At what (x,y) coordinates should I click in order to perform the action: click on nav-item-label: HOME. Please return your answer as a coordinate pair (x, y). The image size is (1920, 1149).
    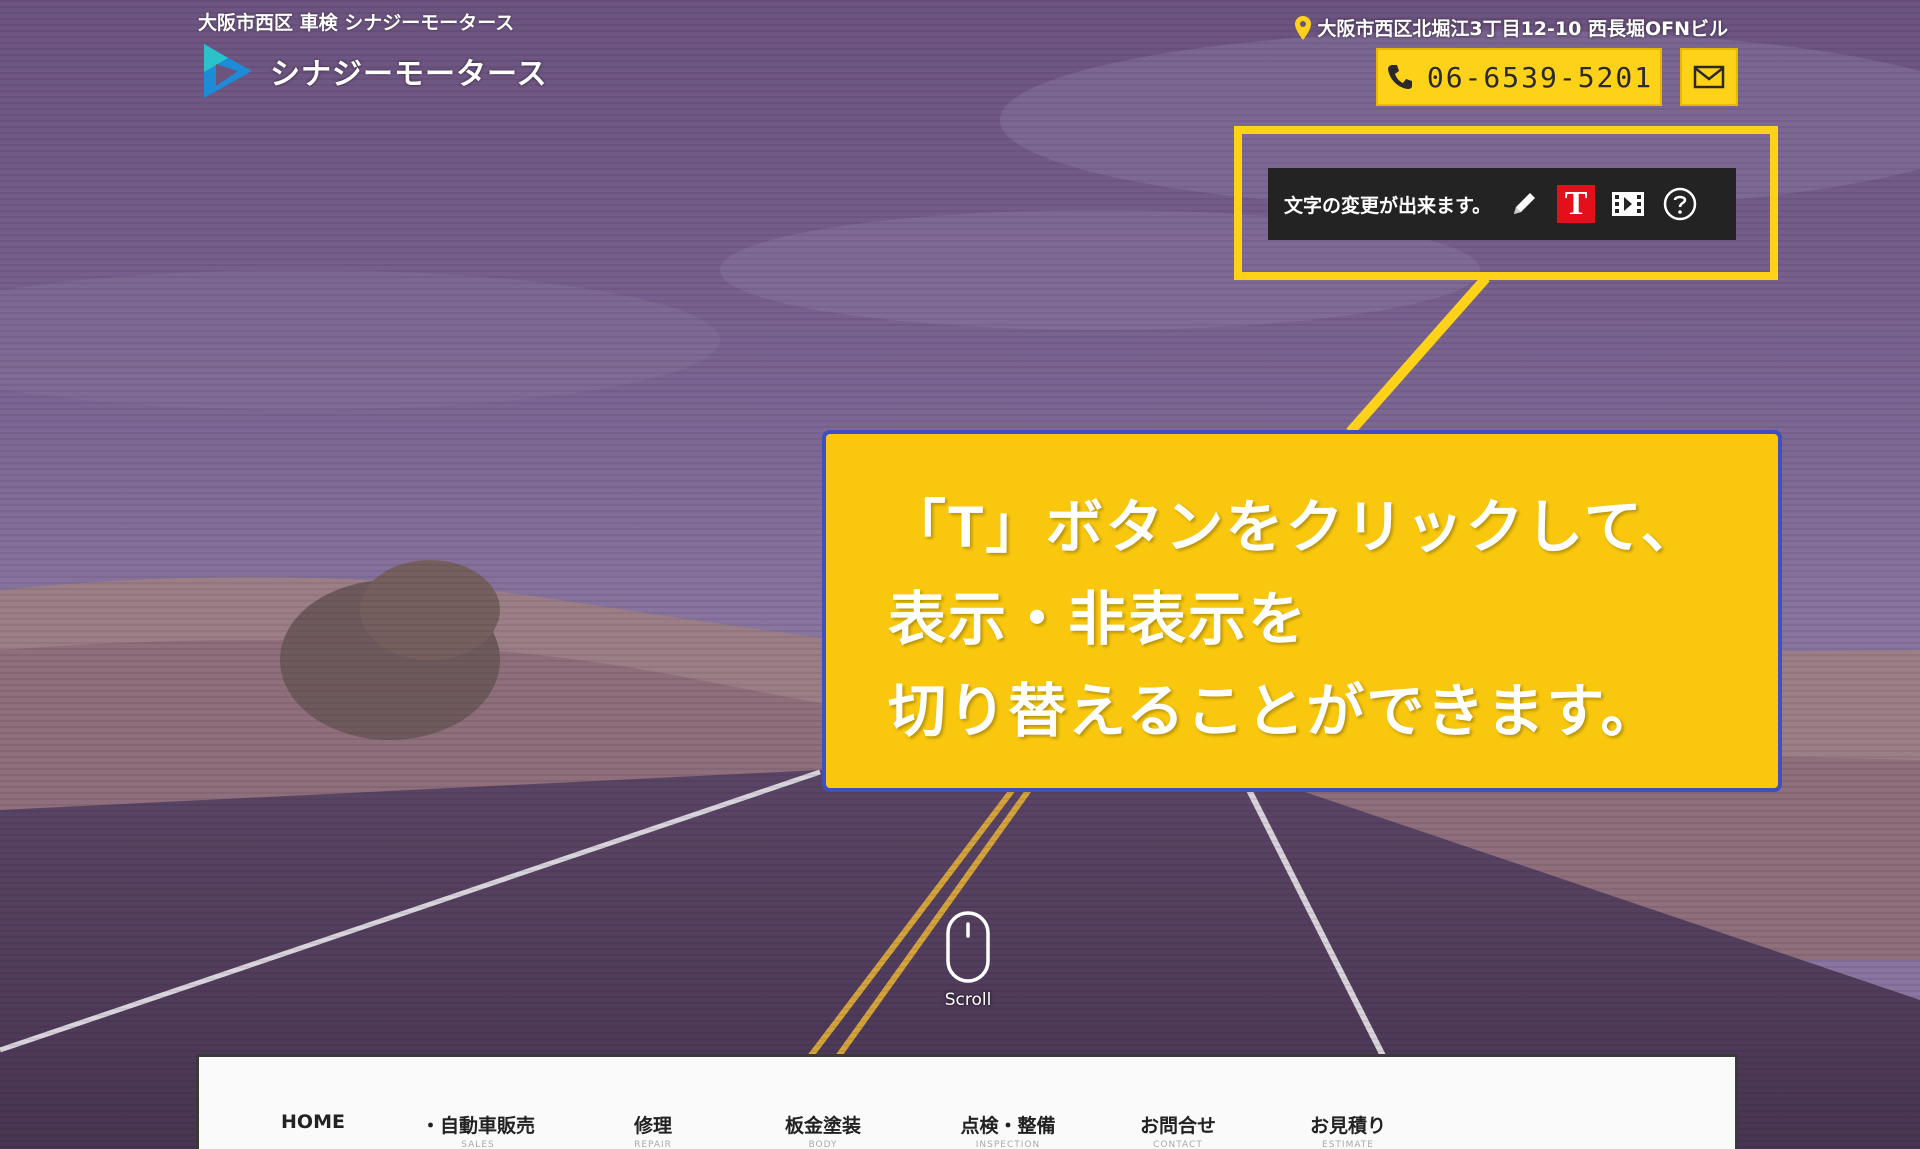
    Looking at the image, I should click on (313, 1122).